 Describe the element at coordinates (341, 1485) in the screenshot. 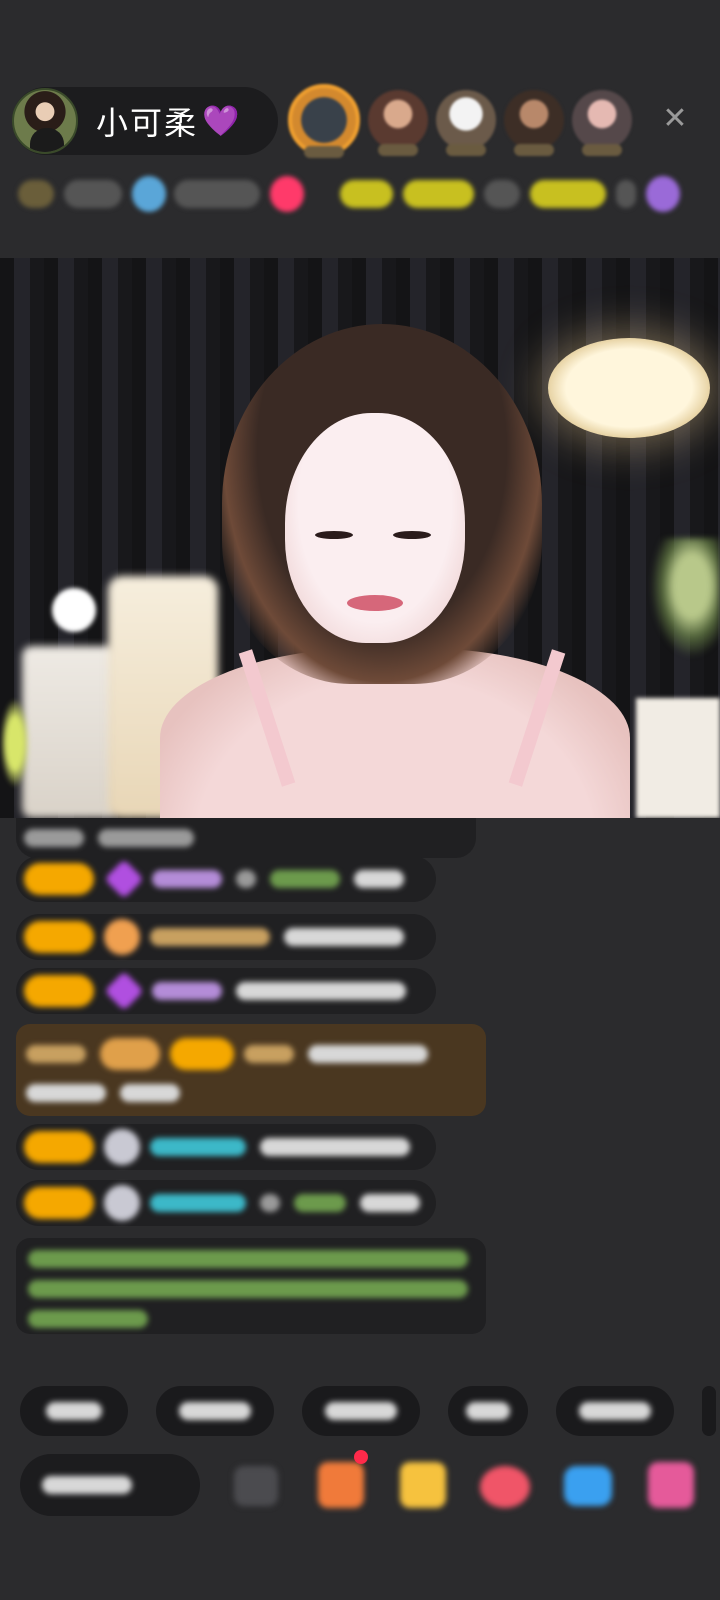

I see `fan-club-icon` at that location.